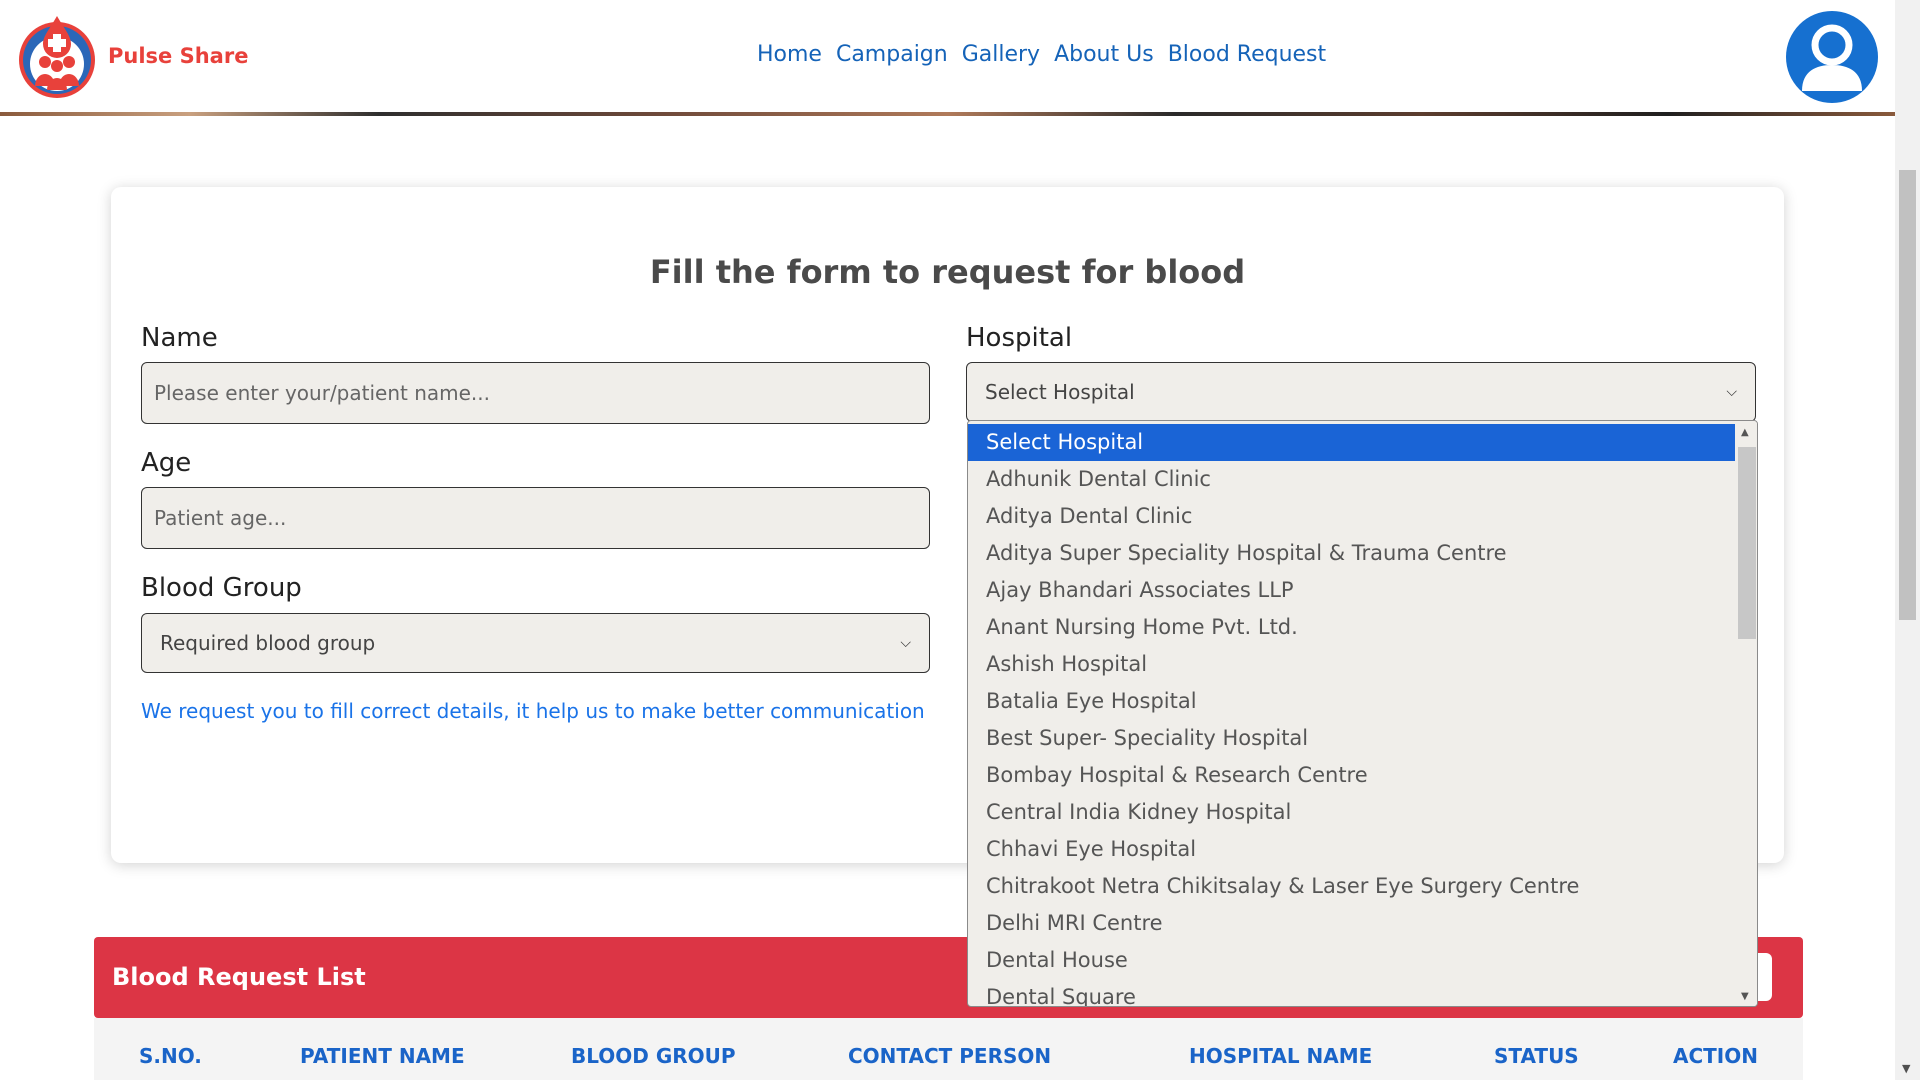 The height and width of the screenshot is (1080, 1920). What do you see at coordinates (1747, 543) in the screenshot?
I see `dropdown-scrollbar-thumb` at bounding box center [1747, 543].